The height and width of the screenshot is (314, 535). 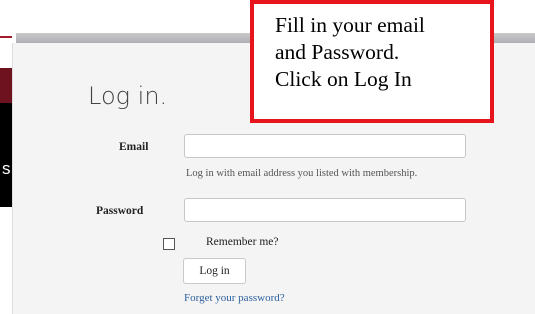 What do you see at coordinates (325, 146) in the screenshot?
I see `email-input` at bounding box center [325, 146].